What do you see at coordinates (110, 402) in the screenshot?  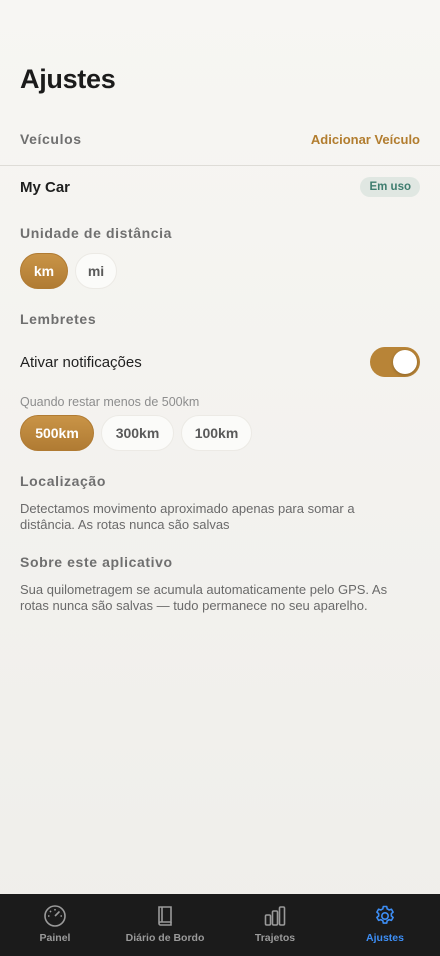 I see `threshold-hint: Quando restar menos de 500km` at bounding box center [110, 402].